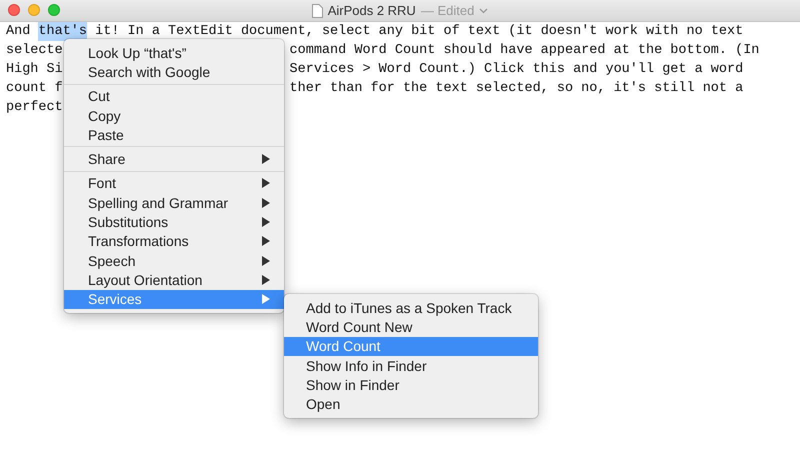  Describe the element at coordinates (447, 10) in the screenshot. I see `edited-status: — Edited` at that location.